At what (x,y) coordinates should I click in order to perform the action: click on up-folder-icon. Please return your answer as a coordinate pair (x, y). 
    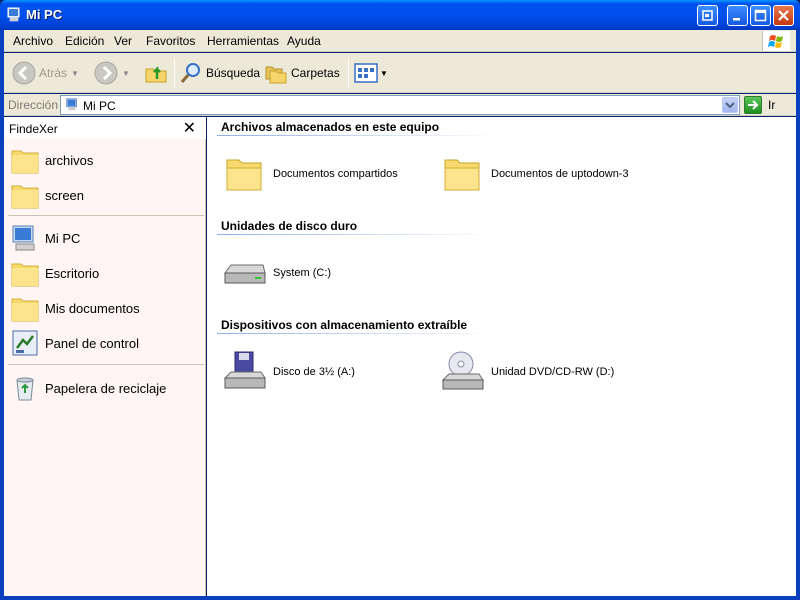
    Looking at the image, I should click on (156, 74).